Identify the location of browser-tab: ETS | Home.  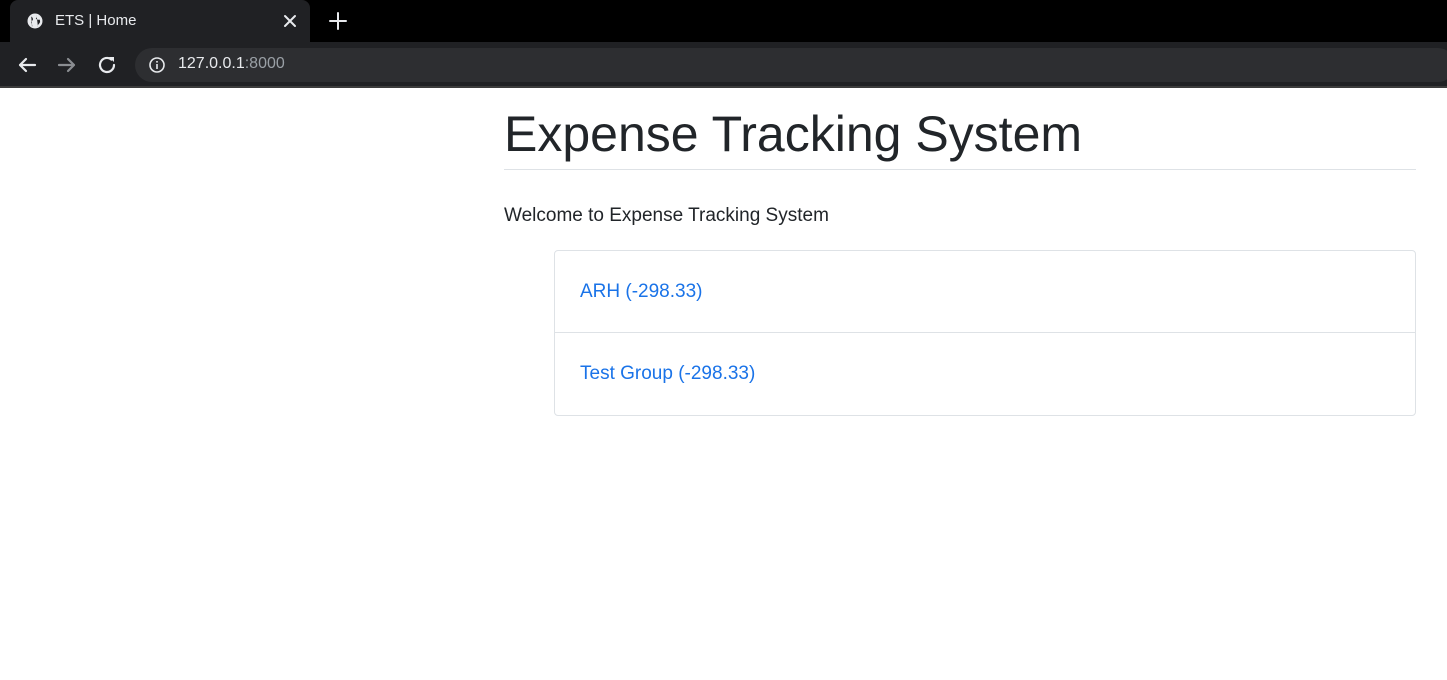
(160, 21).